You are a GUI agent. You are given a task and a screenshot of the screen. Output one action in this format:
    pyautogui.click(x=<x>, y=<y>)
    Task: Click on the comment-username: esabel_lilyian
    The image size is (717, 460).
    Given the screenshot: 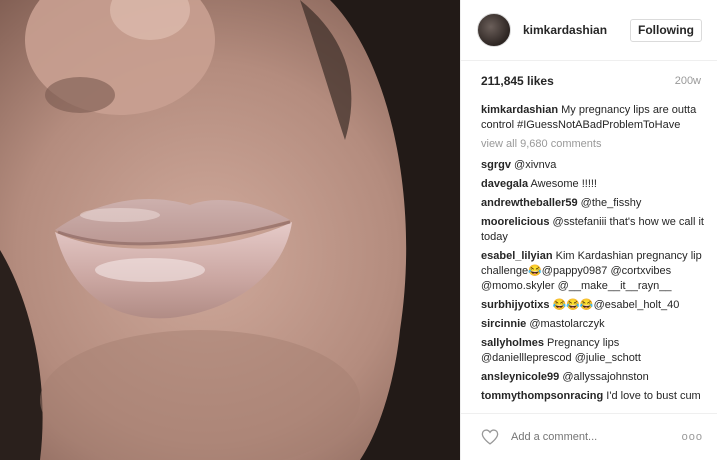 What is the action you would take?
    pyautogui.click(x=517, y=256)
    